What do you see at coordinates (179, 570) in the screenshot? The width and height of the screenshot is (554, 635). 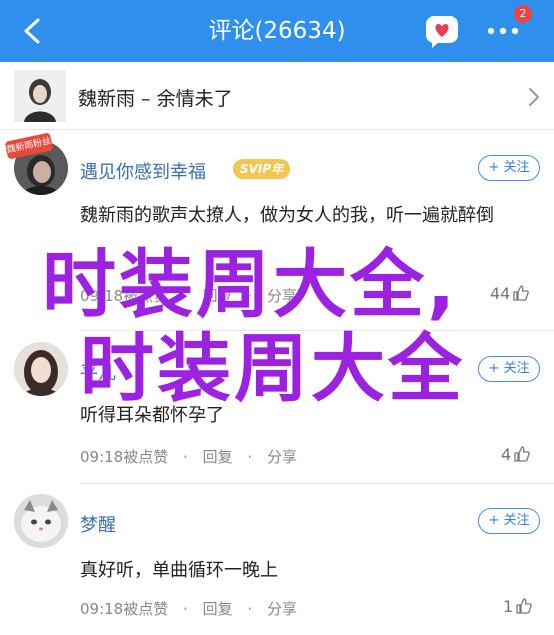 I see `comment-text: 真好听，单曲循环一晚上` at bounding box center [179, 570].